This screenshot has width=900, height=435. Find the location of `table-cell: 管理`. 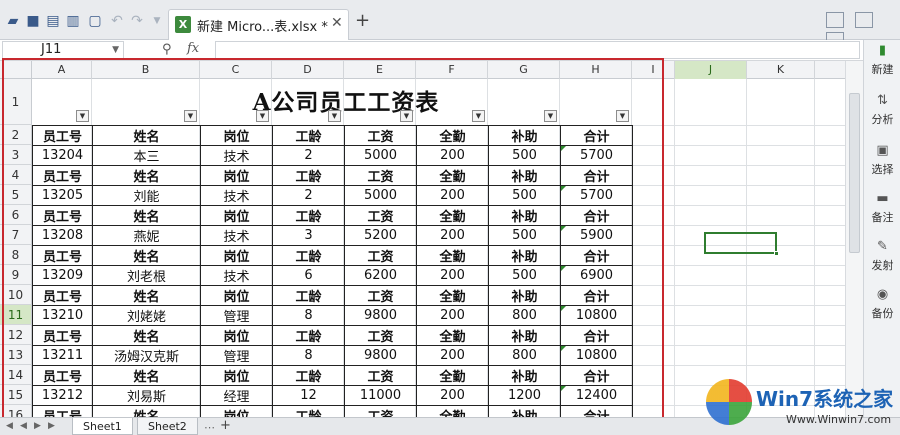

table-cell: 管理 is located at coordinates (236, 355).